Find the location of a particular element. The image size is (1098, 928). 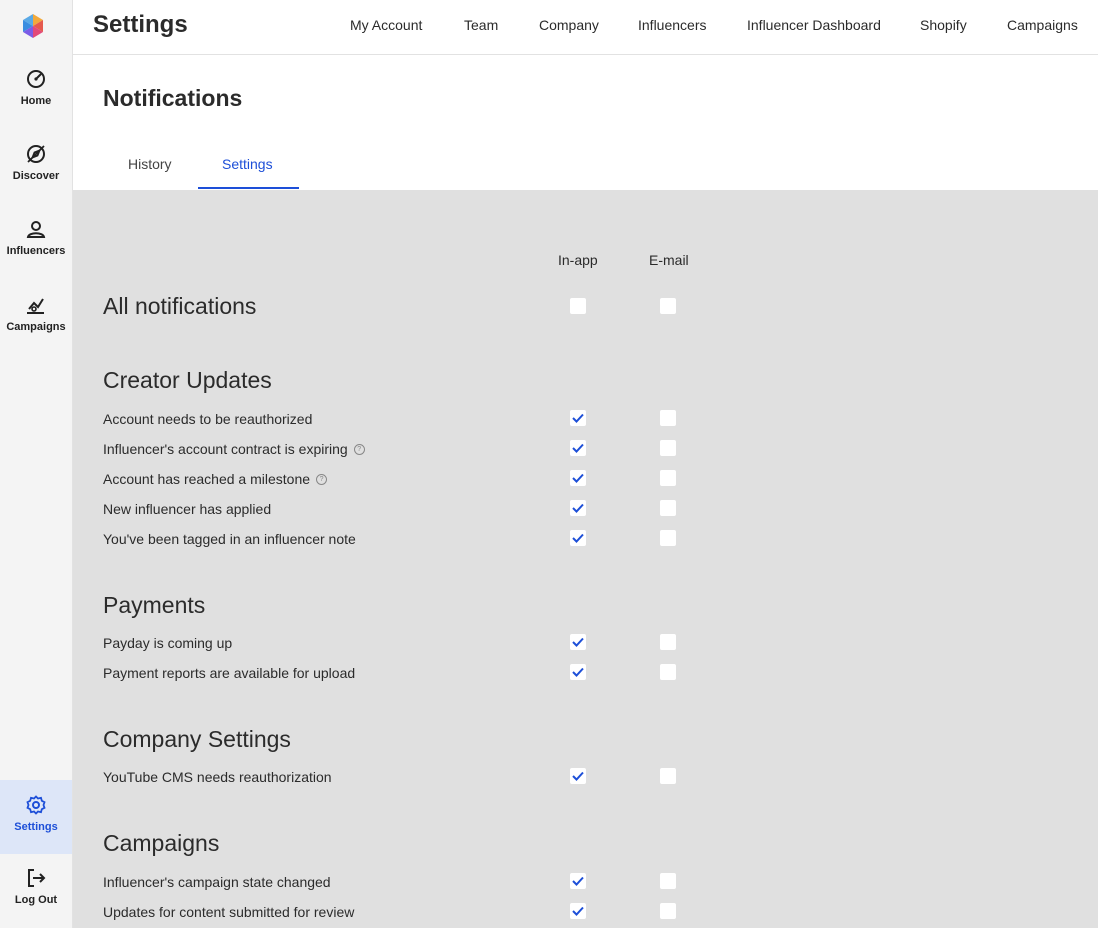

column-header-email: E-mail is located at coordinates (669, 260).